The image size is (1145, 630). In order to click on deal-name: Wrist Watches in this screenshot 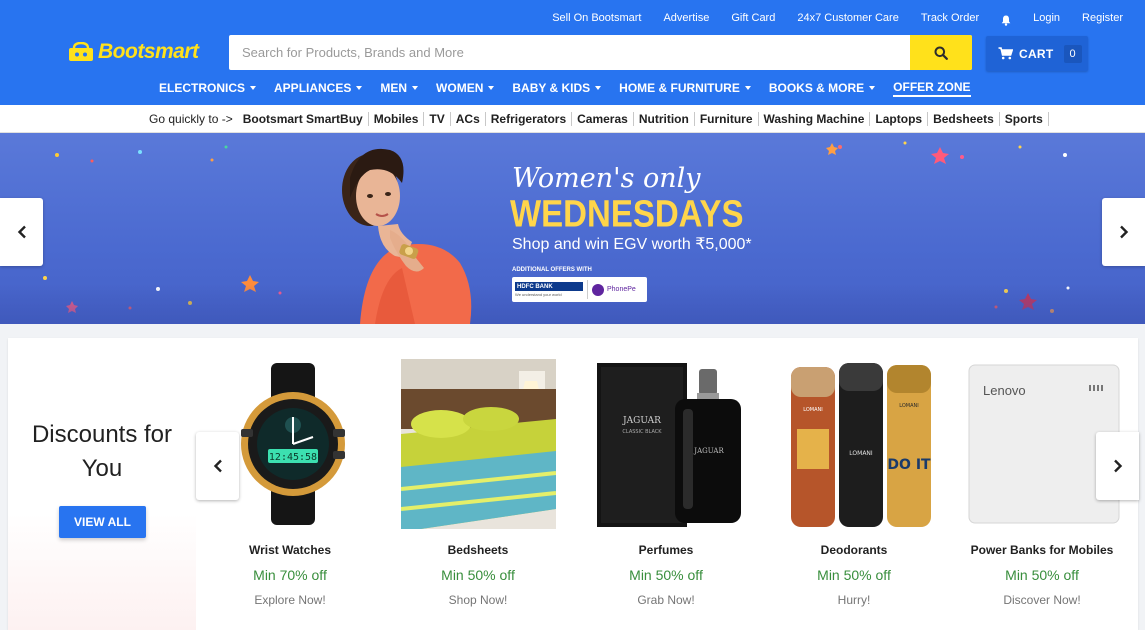, I will do `click(290, 550)`.